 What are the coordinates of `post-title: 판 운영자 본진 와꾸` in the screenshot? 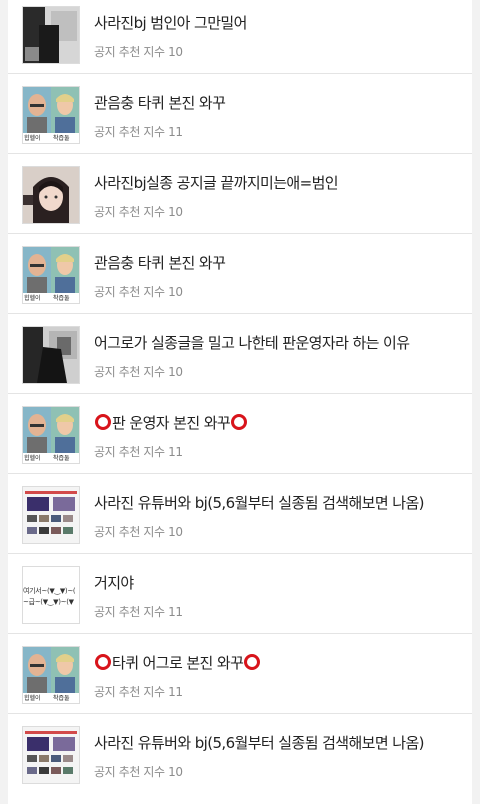 It's located at (279, 422).